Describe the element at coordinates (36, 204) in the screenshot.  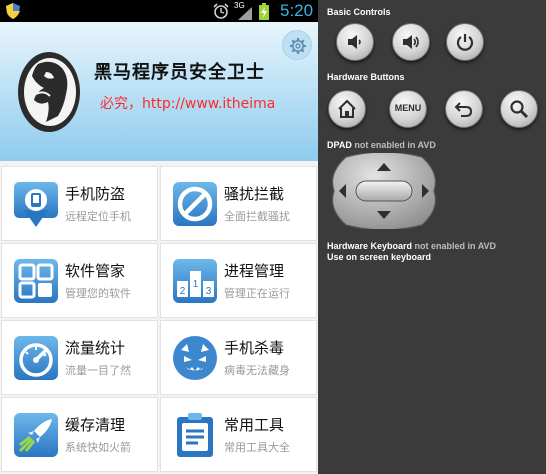
I see `location-pin-icon` at that location.